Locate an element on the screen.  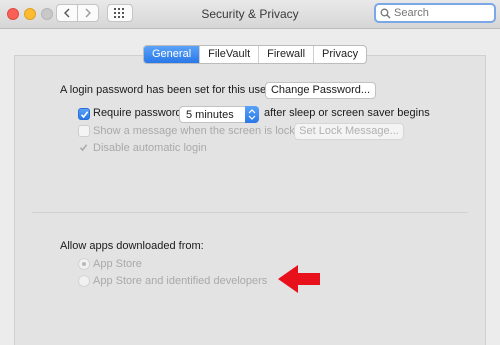
radio-app-store is located at coordinates (84, 264).